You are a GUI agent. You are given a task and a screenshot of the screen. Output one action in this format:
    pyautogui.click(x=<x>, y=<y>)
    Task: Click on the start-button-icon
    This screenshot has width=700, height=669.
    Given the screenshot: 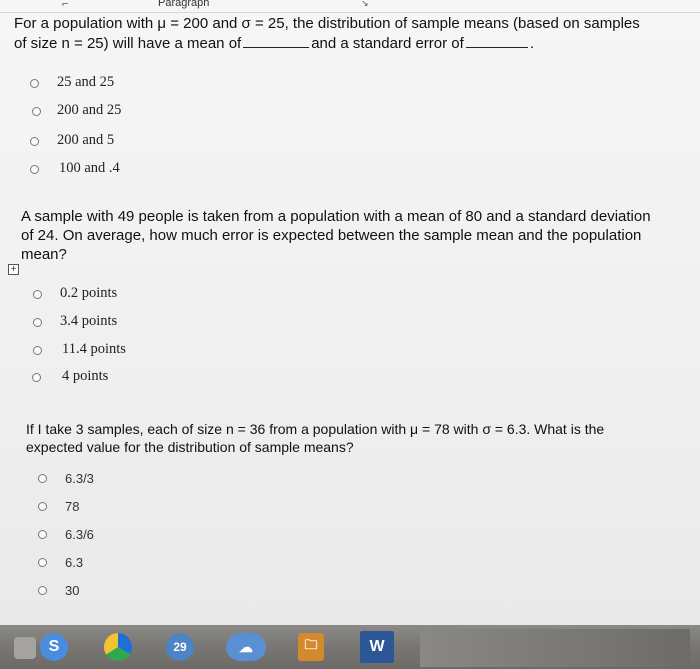 What is the action you would take?
    pyautogui.click(x=25, y=648)
    